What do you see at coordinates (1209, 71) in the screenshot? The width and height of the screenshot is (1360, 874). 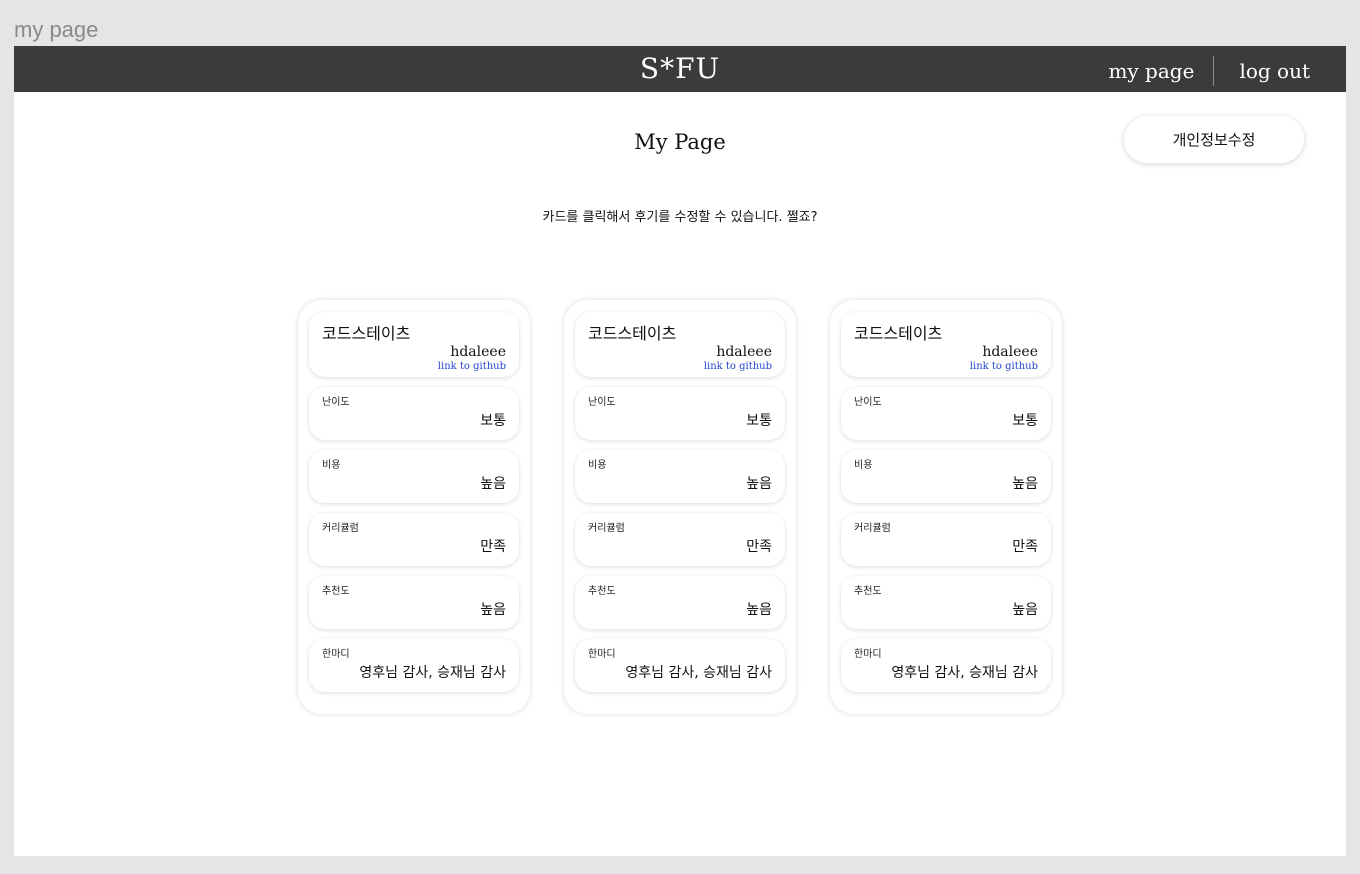 I see `header-nav: my page log out` at bounding box center [1209, 71].